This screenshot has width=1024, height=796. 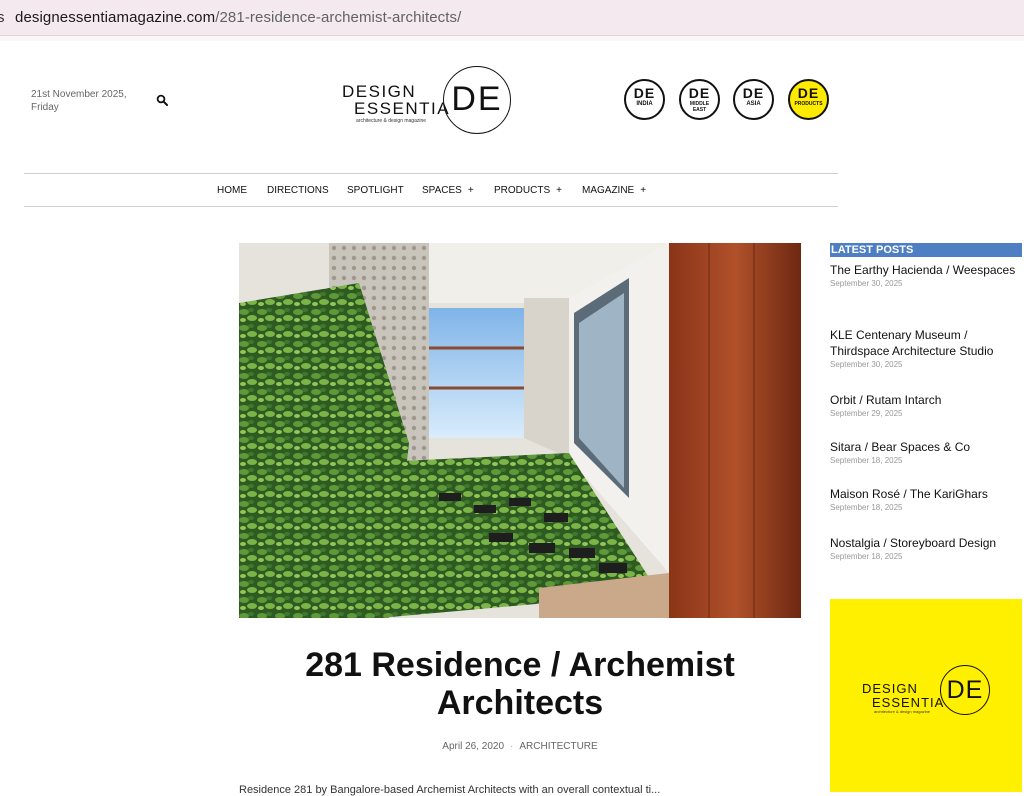 I want to click on article-category-link: ARCHITECTURE, so click(x=558, y=746).